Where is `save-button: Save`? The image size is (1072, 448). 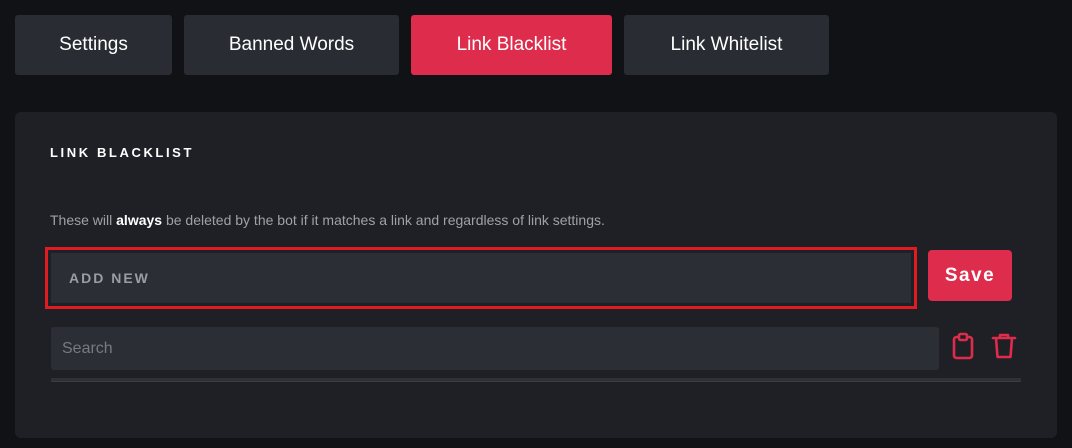
save-button: Save is located at coordinates (970, 275).